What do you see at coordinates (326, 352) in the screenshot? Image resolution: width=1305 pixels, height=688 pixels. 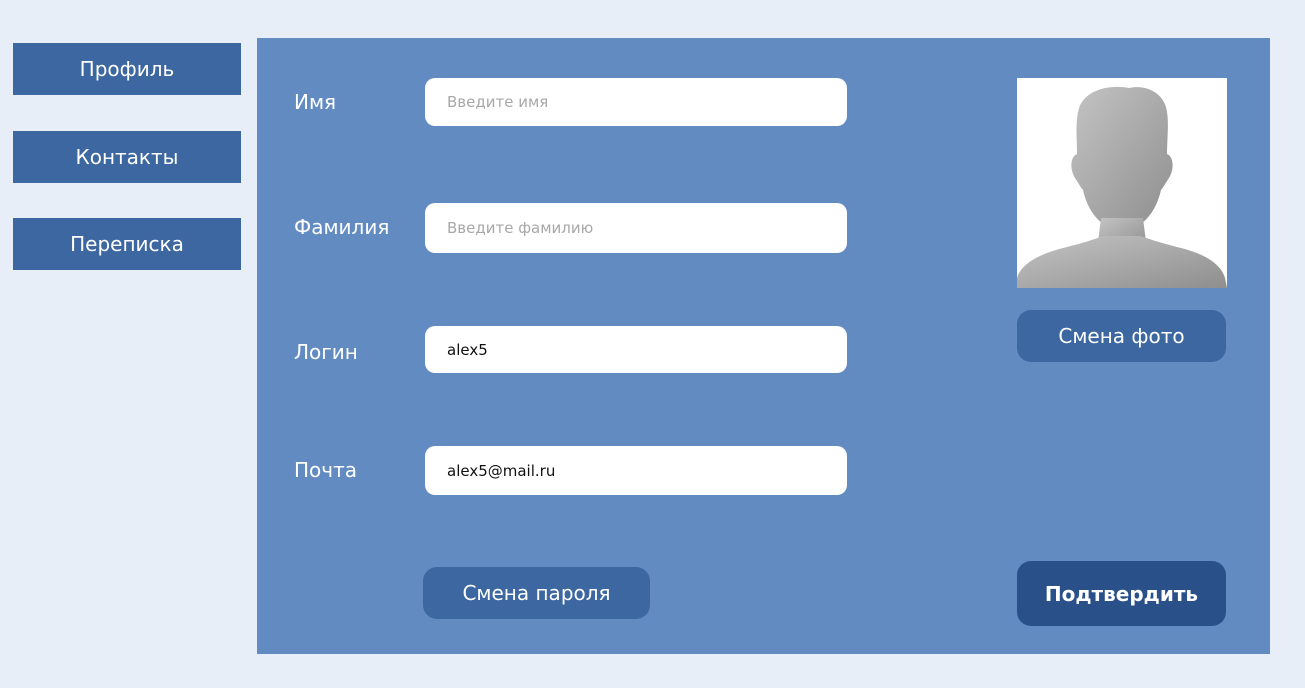 I see `login-label: Логин` at bounding box center [326, 352].